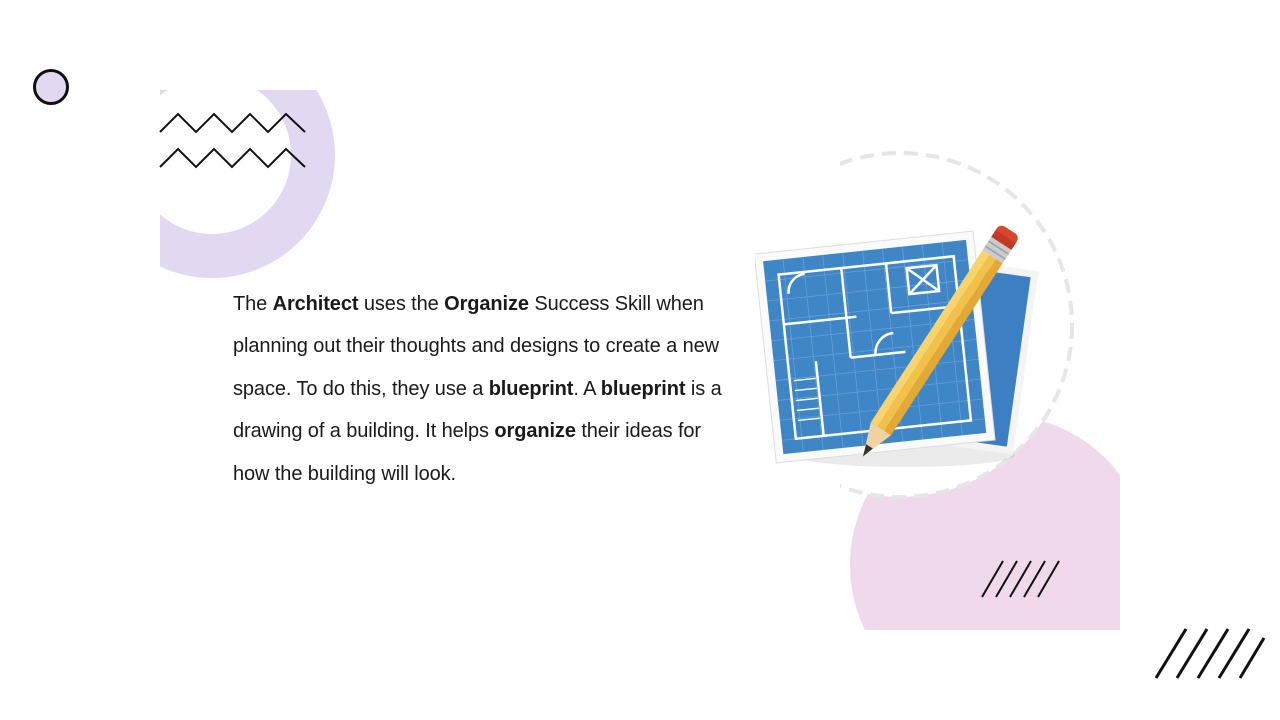 The image size is (1280, 720). I want to click on blueprint-pencil-icon, so click(897, 346).